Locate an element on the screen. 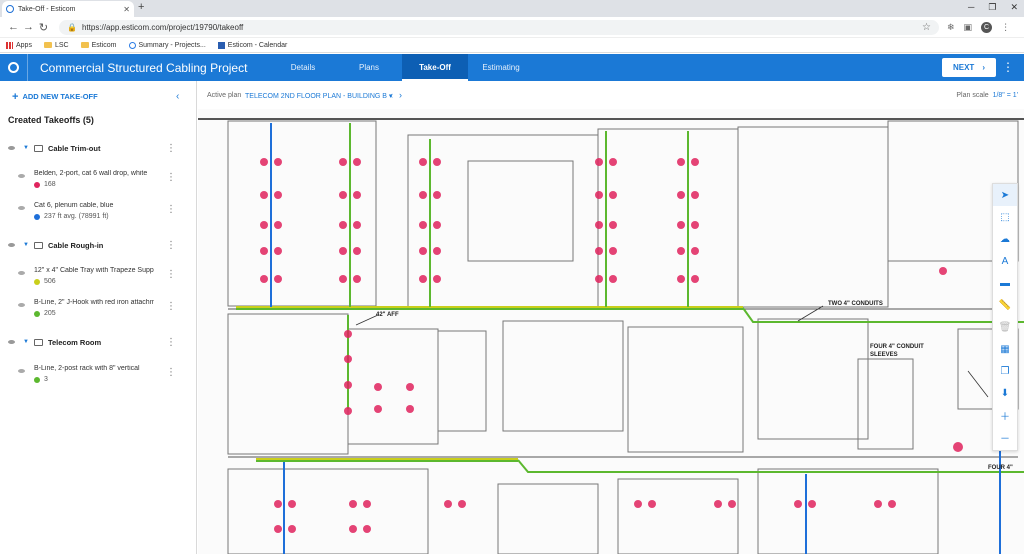 The width and height of the screenshot is (1024, 554). zoom-in-icon: ＋ is located at coordinates (1005, 415).